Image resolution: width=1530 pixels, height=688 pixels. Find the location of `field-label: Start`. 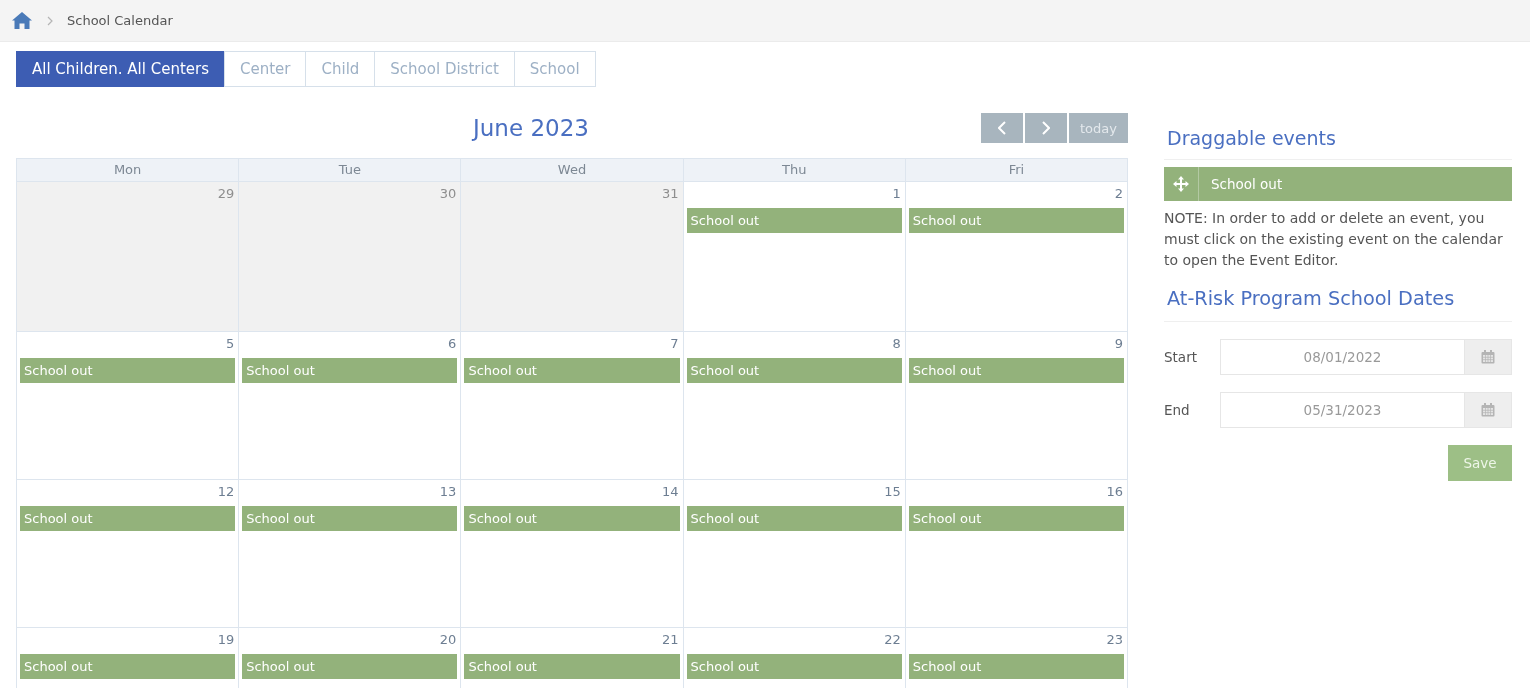

field-label: Start is located at coordinates (1181, 357).